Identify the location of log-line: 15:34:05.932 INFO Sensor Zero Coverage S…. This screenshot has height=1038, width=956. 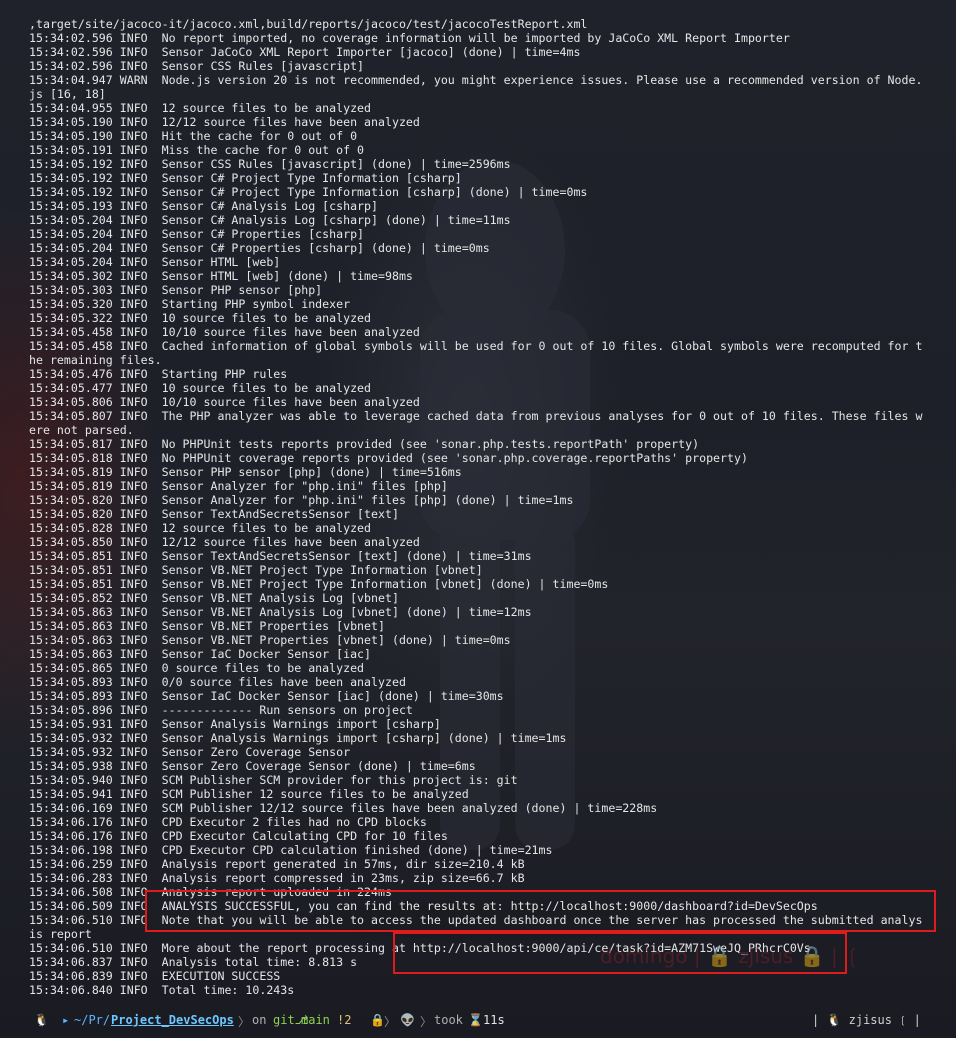
(190, 752).